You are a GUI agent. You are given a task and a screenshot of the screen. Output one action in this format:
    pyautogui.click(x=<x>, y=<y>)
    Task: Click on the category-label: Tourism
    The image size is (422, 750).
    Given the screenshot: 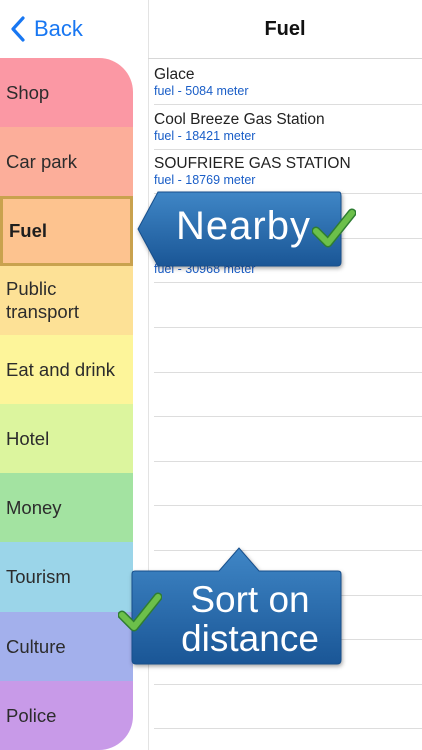 What is the action you would take?
    pyautogui.click(x=38, y=577)
    